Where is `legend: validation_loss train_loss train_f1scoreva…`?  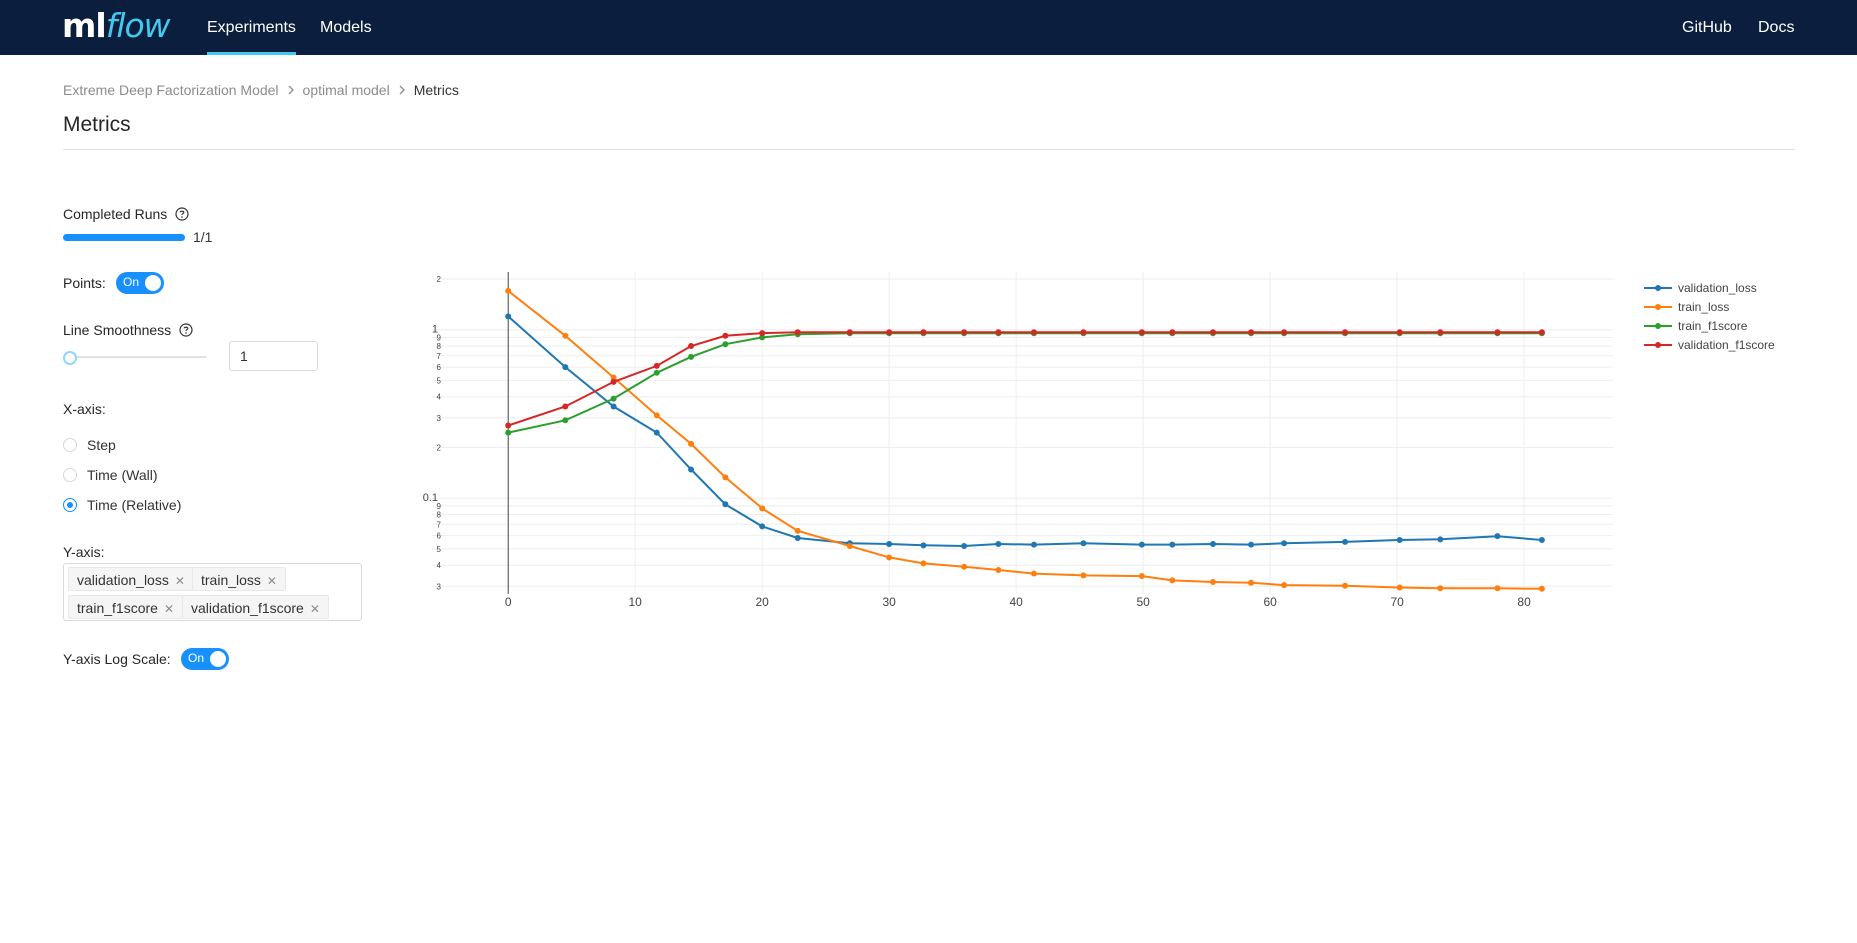 legend: validation_loss train_loss train_f1scoreva… is located at coordinates (1709, 316).